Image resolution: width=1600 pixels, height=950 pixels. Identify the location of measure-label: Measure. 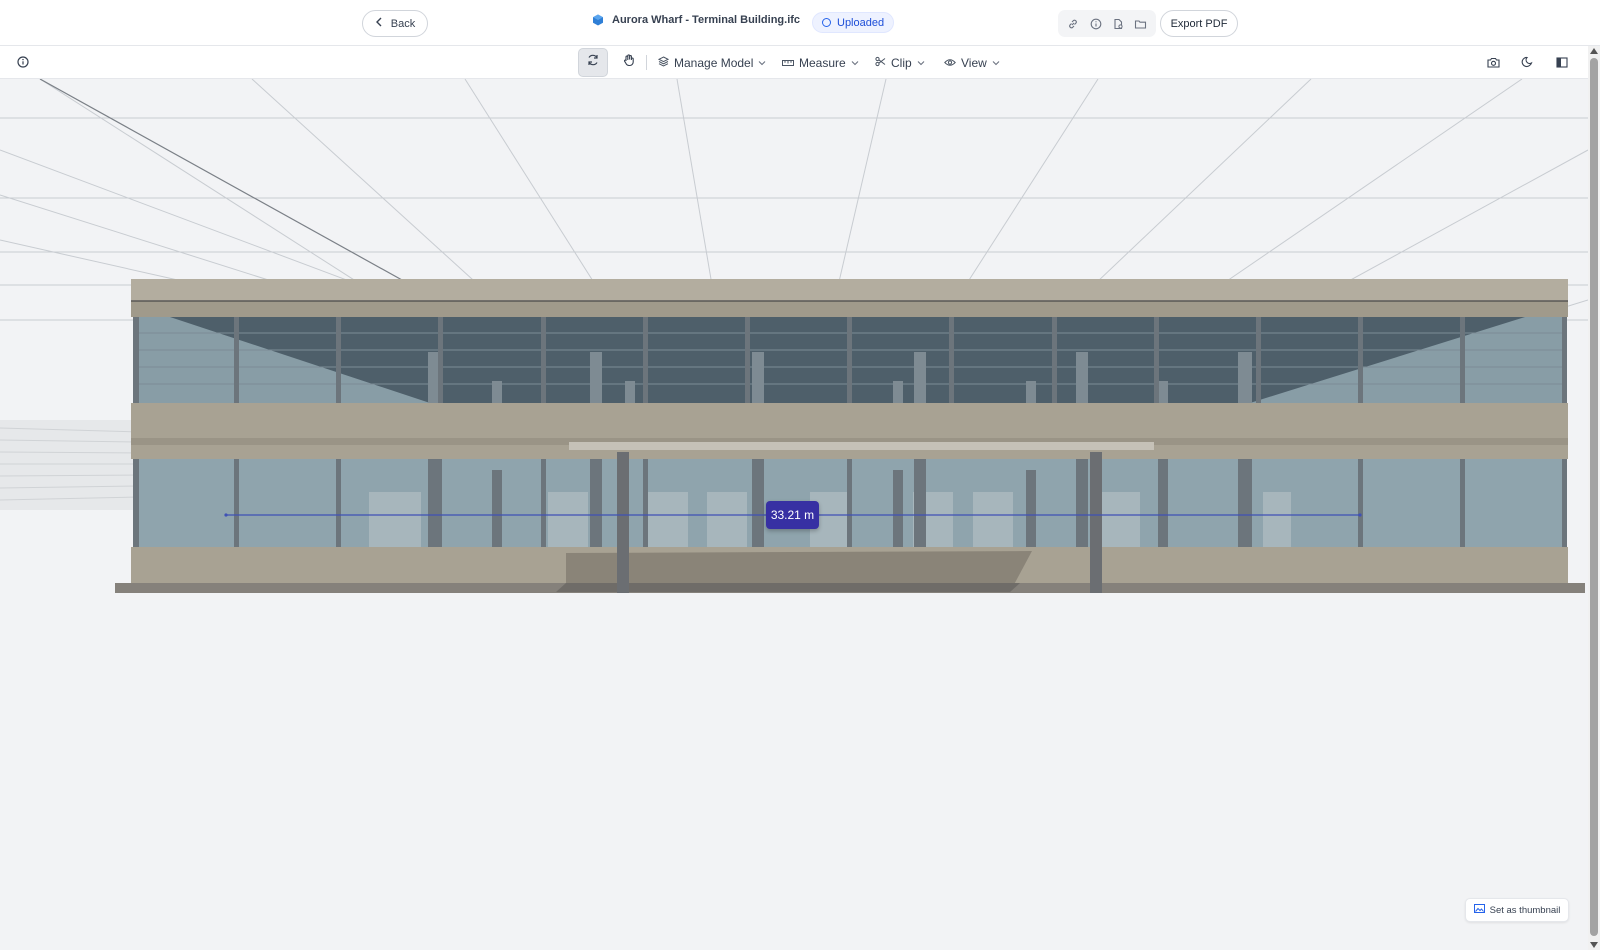
(822, 62).